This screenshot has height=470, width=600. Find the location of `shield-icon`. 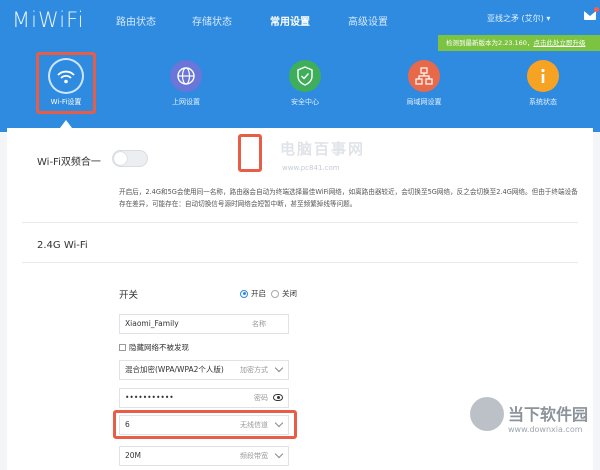

shield-icon is located at coordinates (305, 76).